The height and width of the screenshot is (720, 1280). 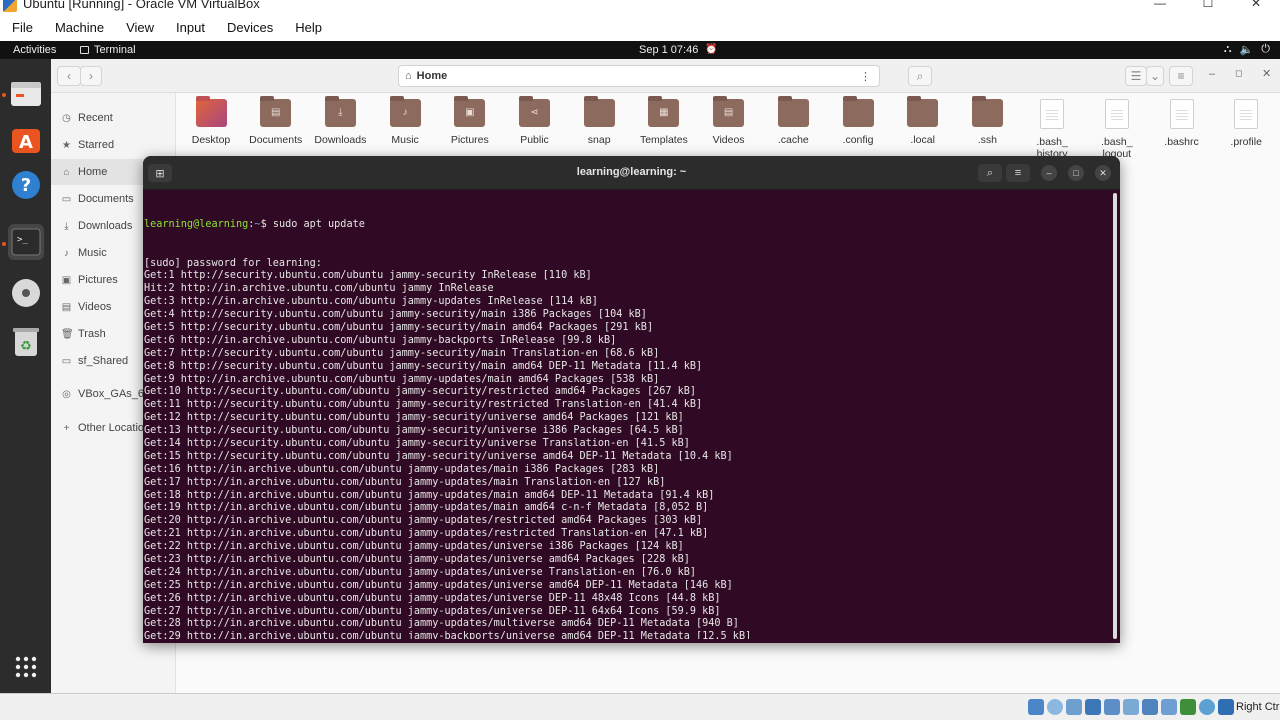 What do you see at coordinates (599, 121) in the screenshot?
I see `folder-item-snap: snap` at bounding box center [599, 121].